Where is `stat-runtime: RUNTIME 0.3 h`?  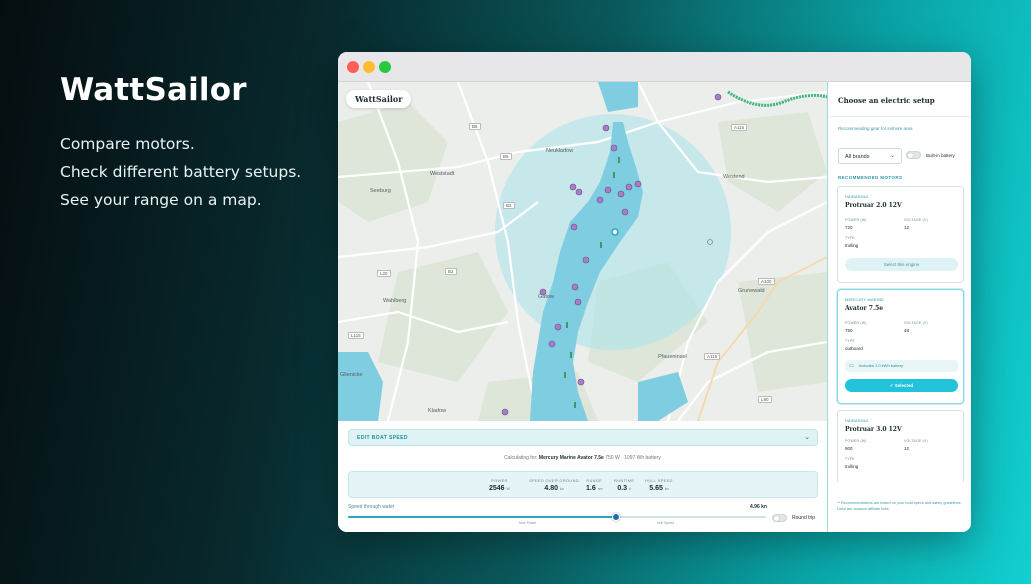
stat-runtime: RUNTIME 0.3 h is located at coordinates (624, 485).